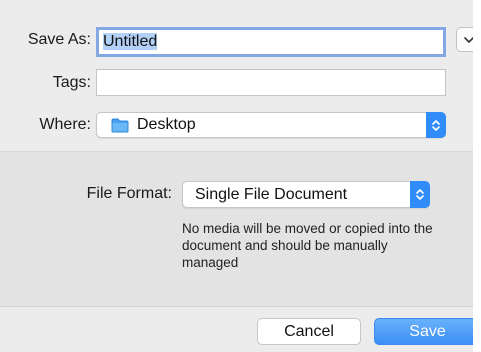 This screenshot has height=352, width=481. I want to click on file-format-stepper, so click(420, 194).